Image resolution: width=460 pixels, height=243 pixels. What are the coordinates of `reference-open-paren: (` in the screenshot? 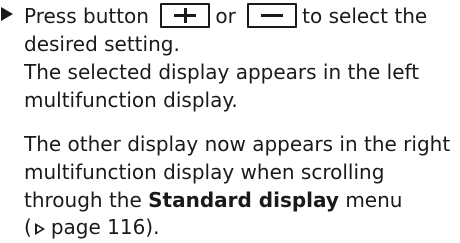 It's located at (28, 227).